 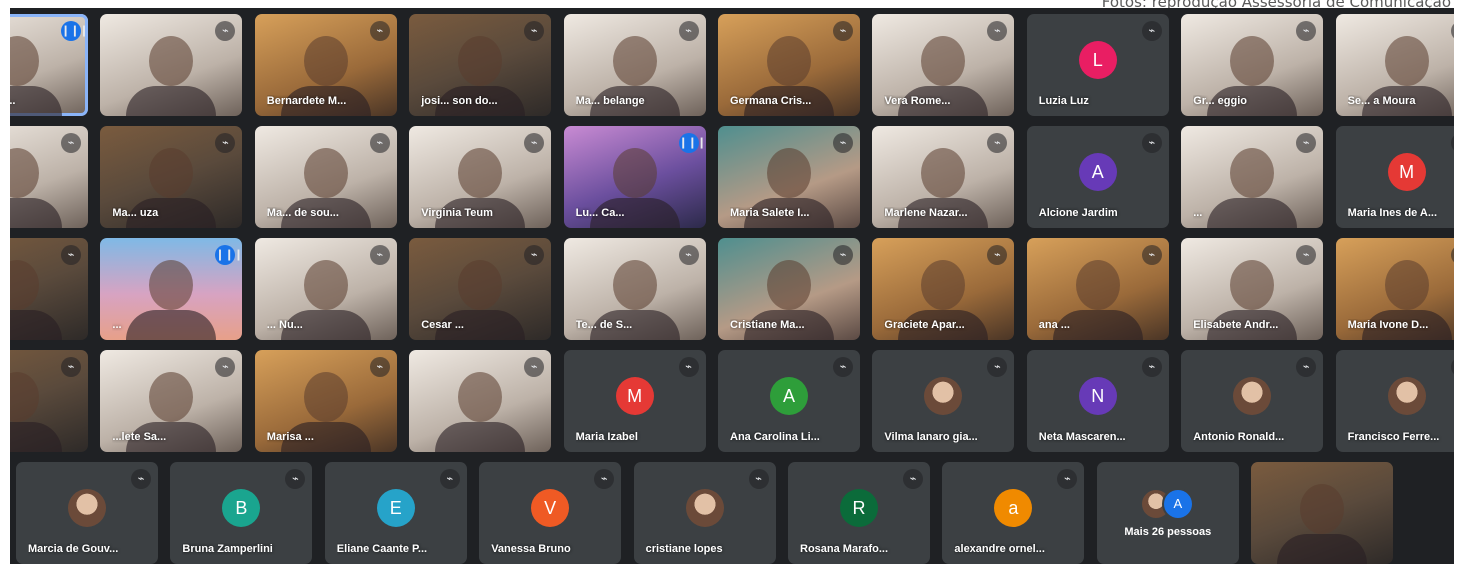 I want to click on participant-tile: cristiane lopes ⌁, so click(x=704, y=513).